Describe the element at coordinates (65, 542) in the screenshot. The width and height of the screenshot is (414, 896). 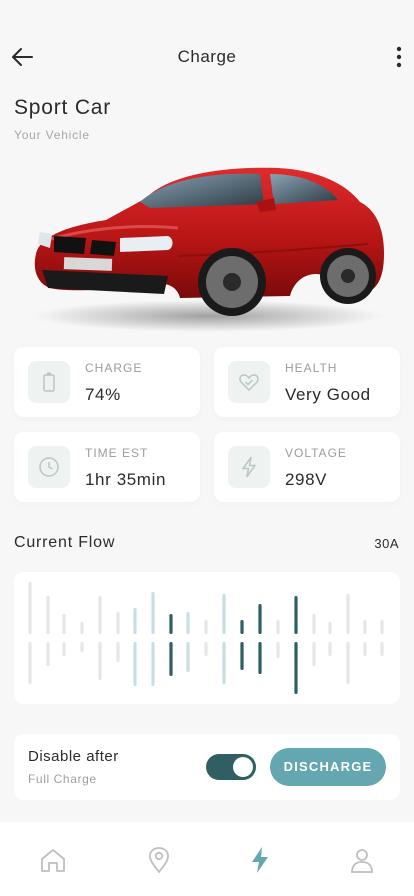
I see `current-flow-title: Current Flow` at that location.